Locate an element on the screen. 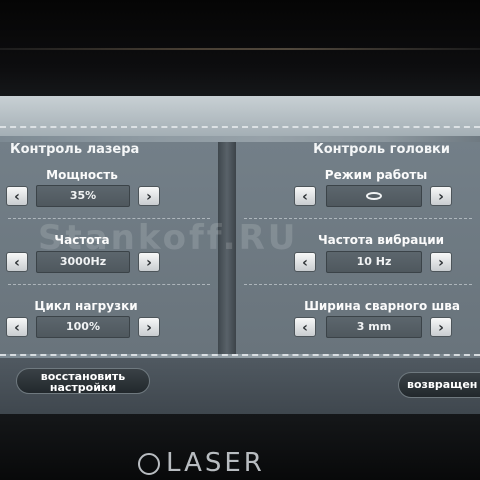 This screenshot has height=480, width=480. head-control-title: Контроль головки is located at coordinates (381, 149).